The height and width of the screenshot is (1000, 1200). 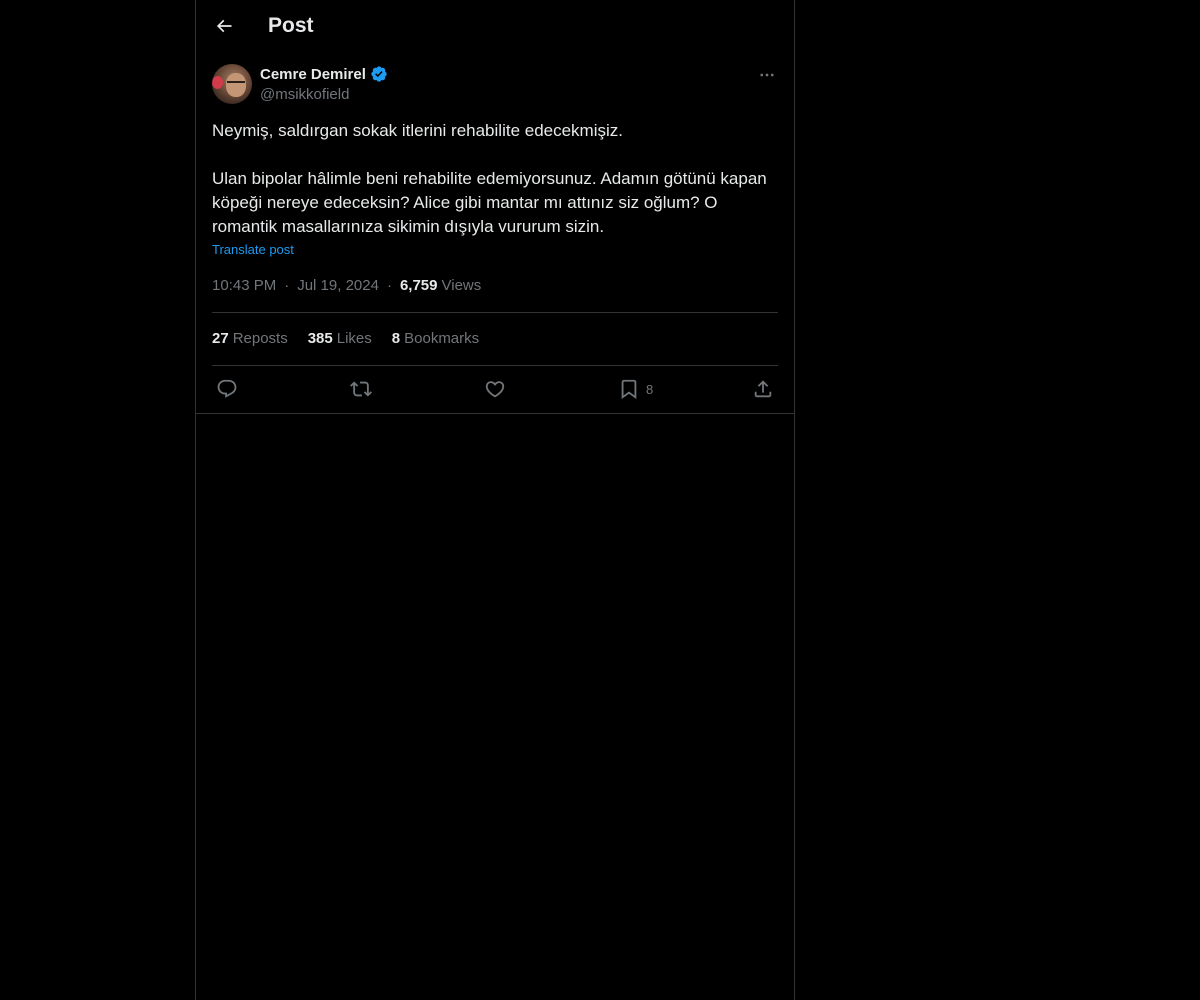 I want to click on verified-badge-icon, so click(x=379, y=74).